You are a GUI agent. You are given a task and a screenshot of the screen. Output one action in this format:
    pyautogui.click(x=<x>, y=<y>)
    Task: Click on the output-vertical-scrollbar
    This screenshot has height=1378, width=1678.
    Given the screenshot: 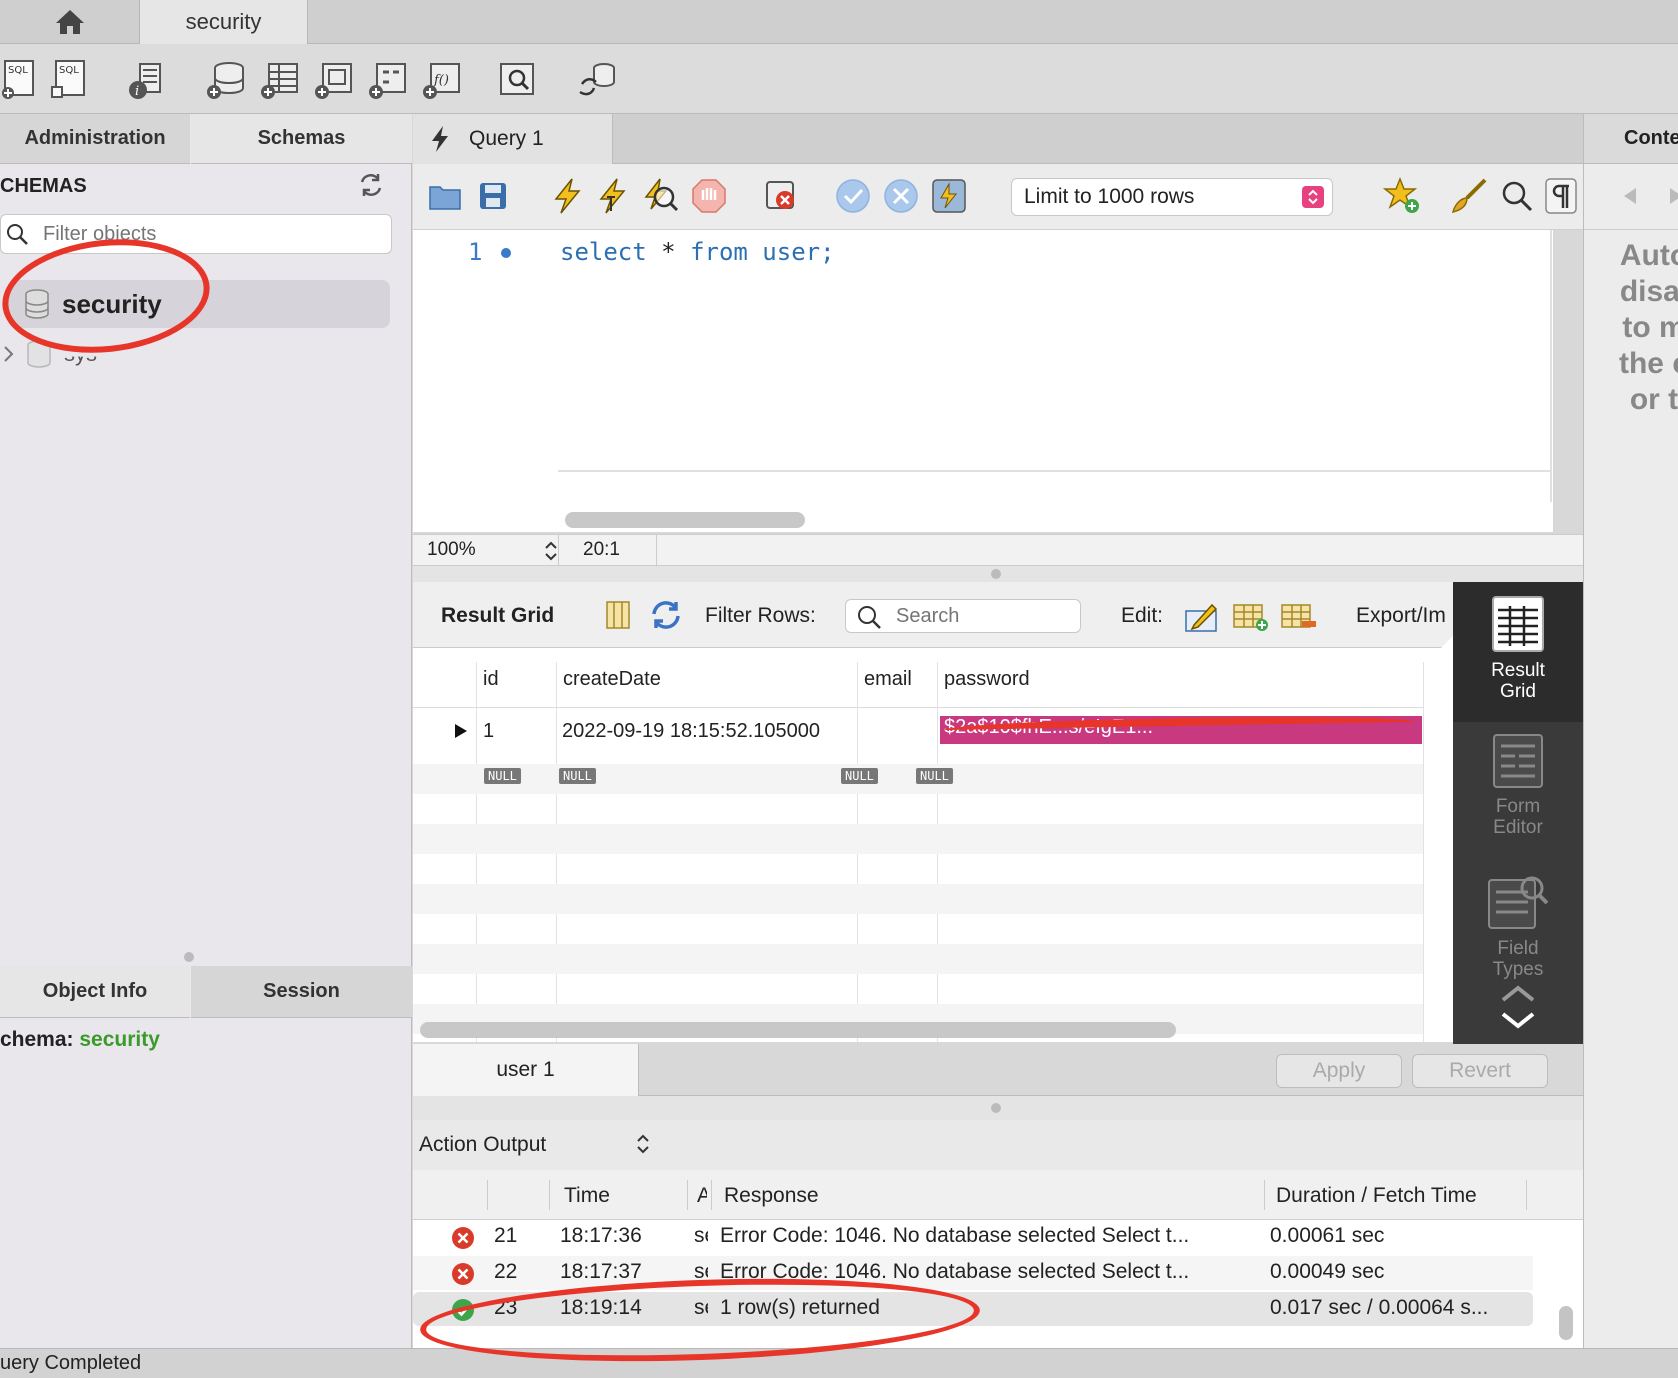 What is the action you would take?
    pyautogui.click(x=1566, y=1323)
    